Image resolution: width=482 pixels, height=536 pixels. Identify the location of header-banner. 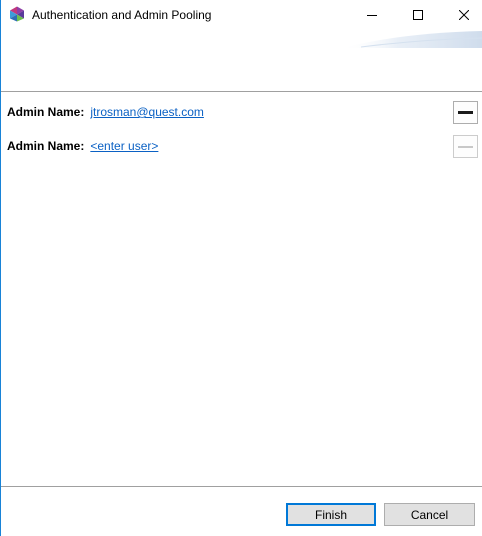
(241, 61).